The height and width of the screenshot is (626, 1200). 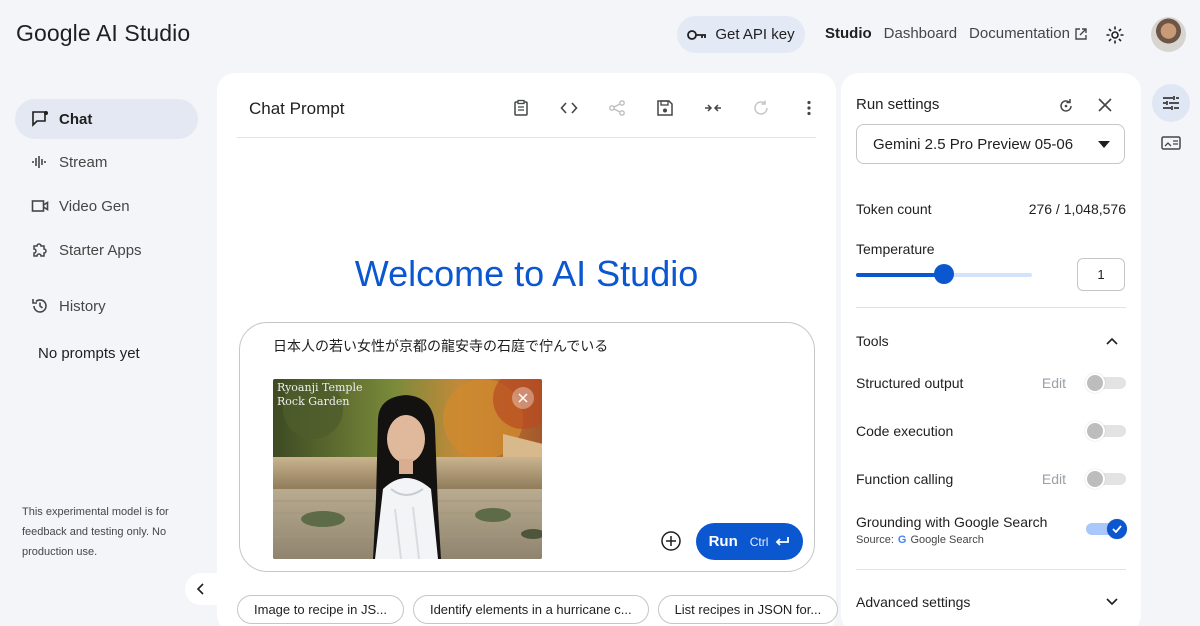 I want to click on function-calling-toggle, so click(x=1105, y=479).